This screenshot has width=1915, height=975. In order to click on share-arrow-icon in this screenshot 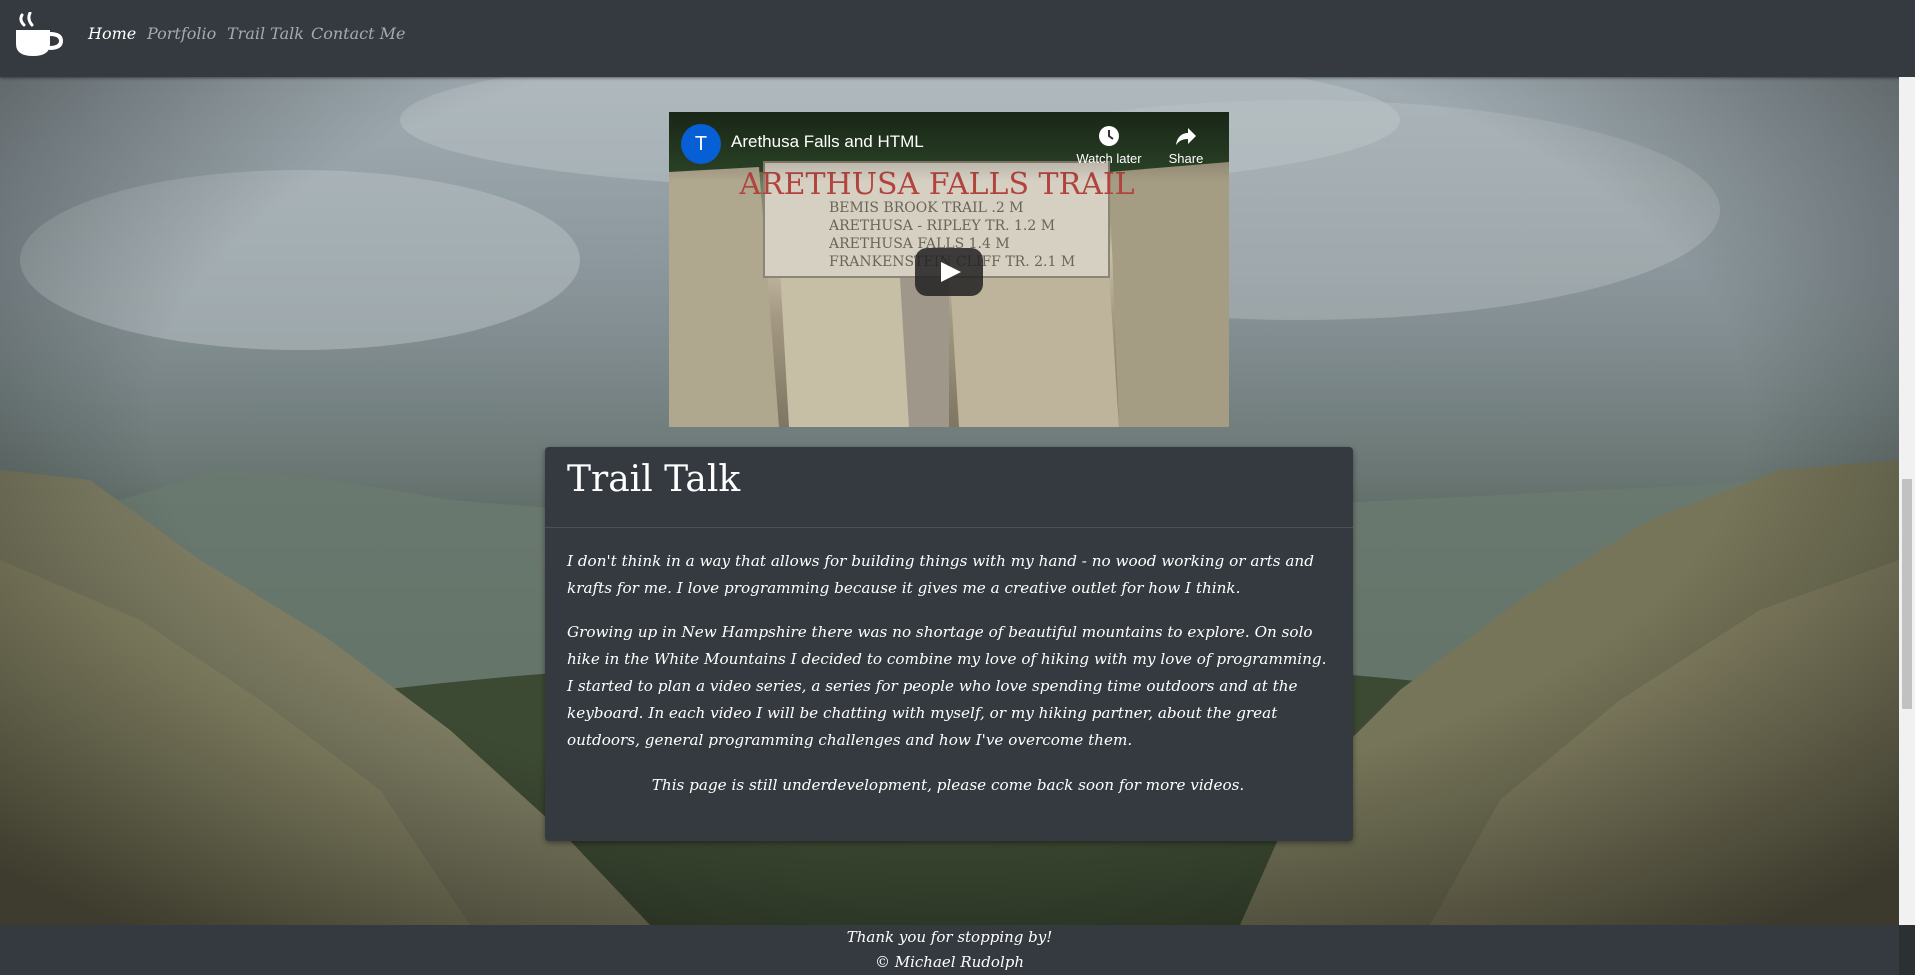, I will do `click(1186, 136)`.